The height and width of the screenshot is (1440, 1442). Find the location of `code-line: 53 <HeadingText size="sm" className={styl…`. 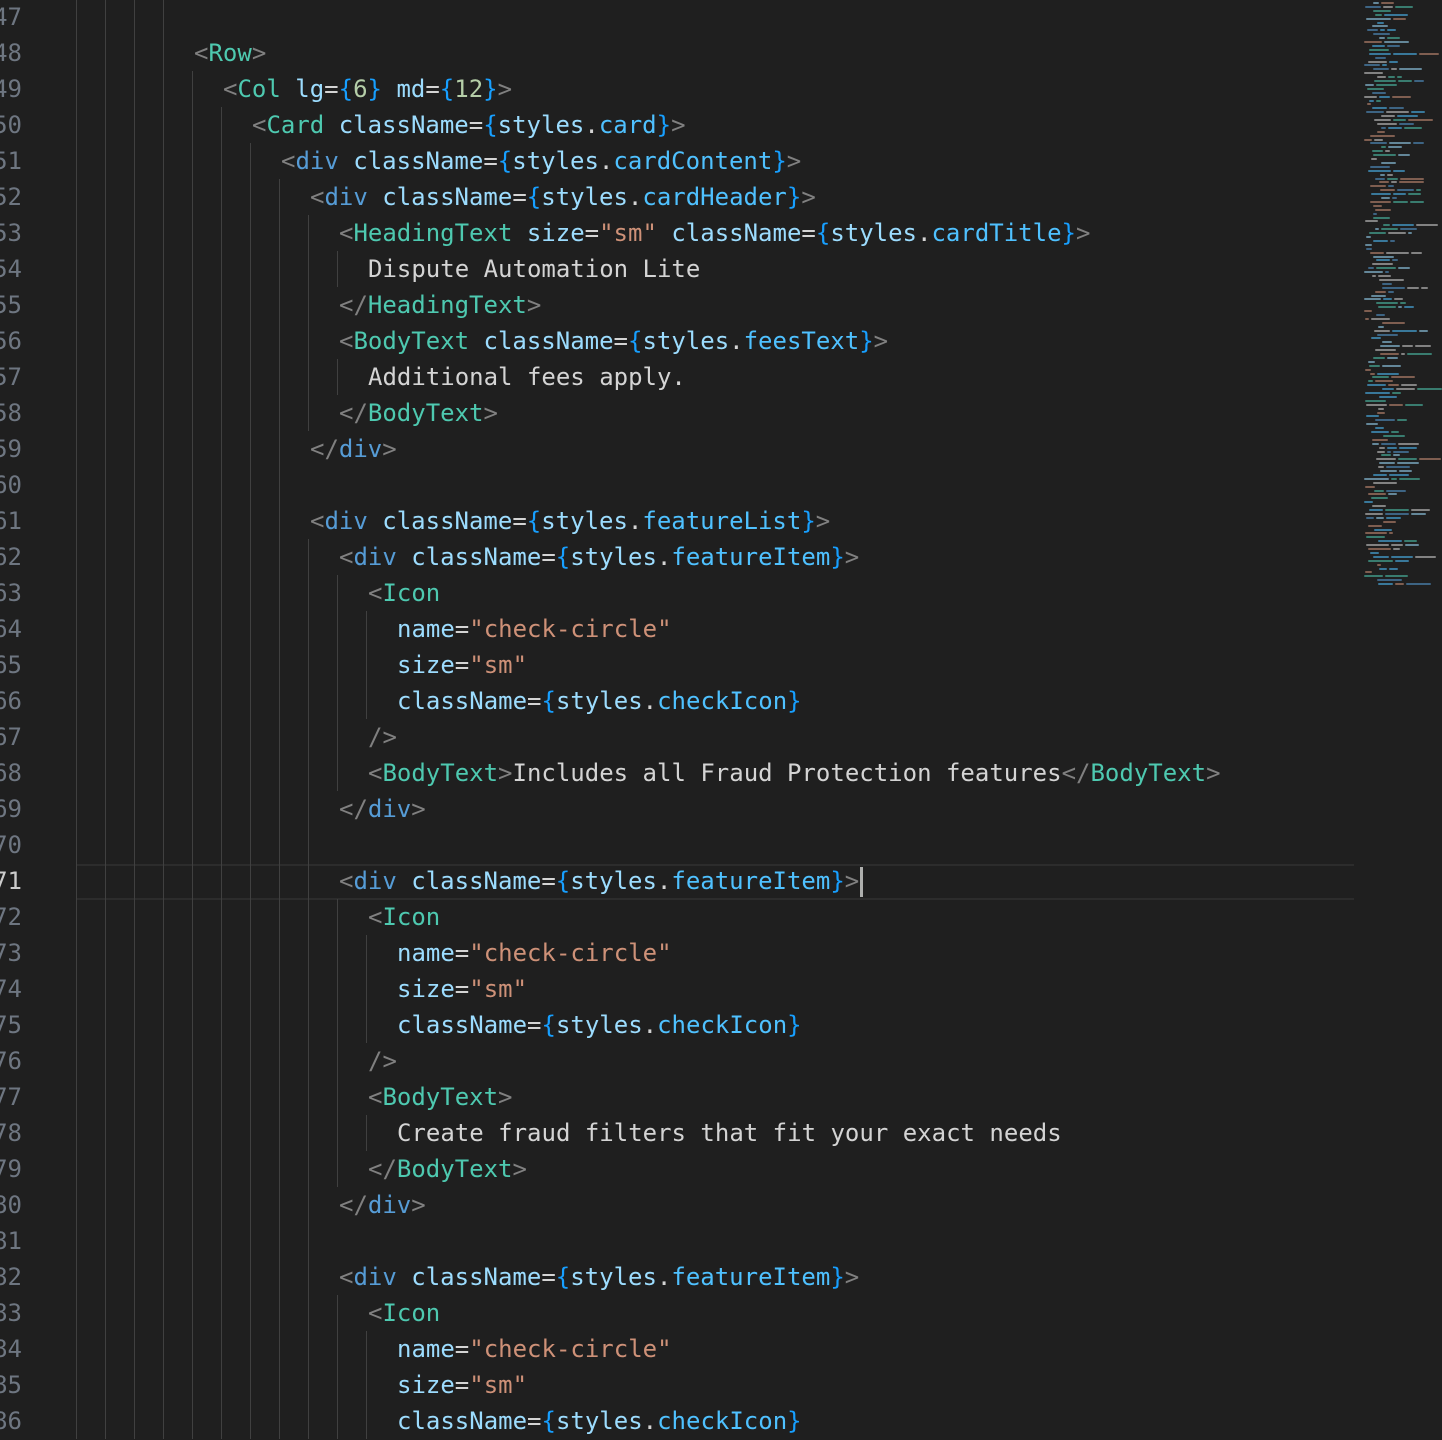

code-line: 53 <HeadingText size="sm" className={styl… is located at coordinates (721, 233).